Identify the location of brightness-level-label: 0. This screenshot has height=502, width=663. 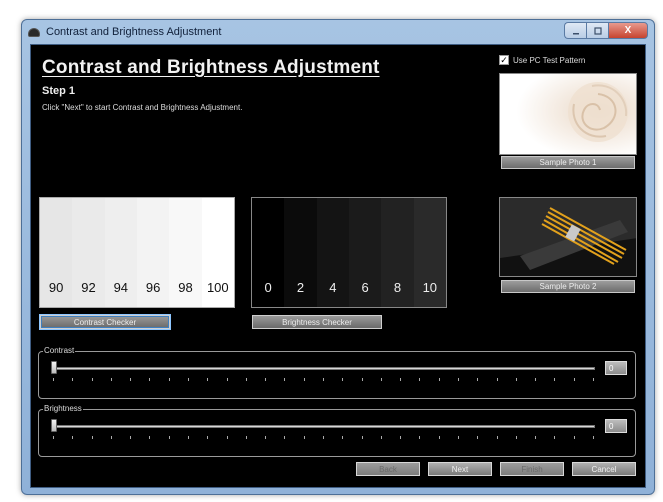
(268, 287).